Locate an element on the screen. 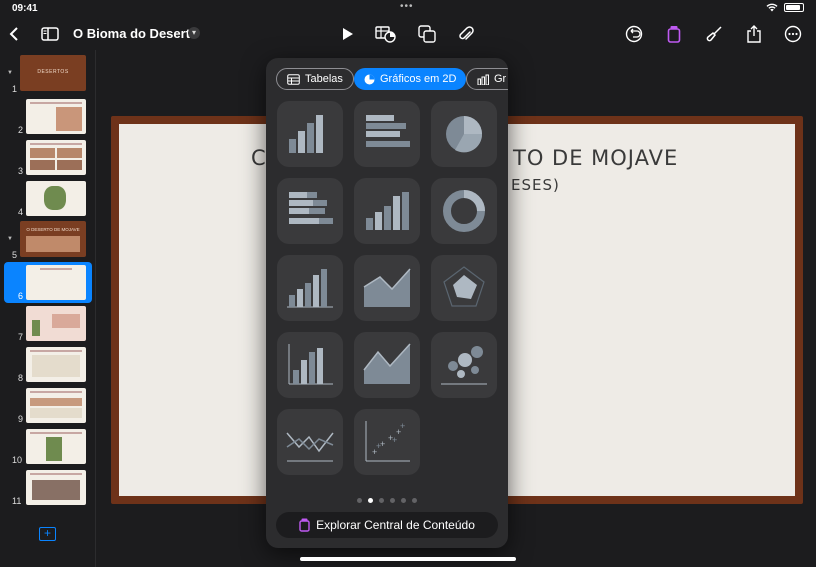 The image size is (816, 567). pie-chart-option is located at coordinates (464, 134).